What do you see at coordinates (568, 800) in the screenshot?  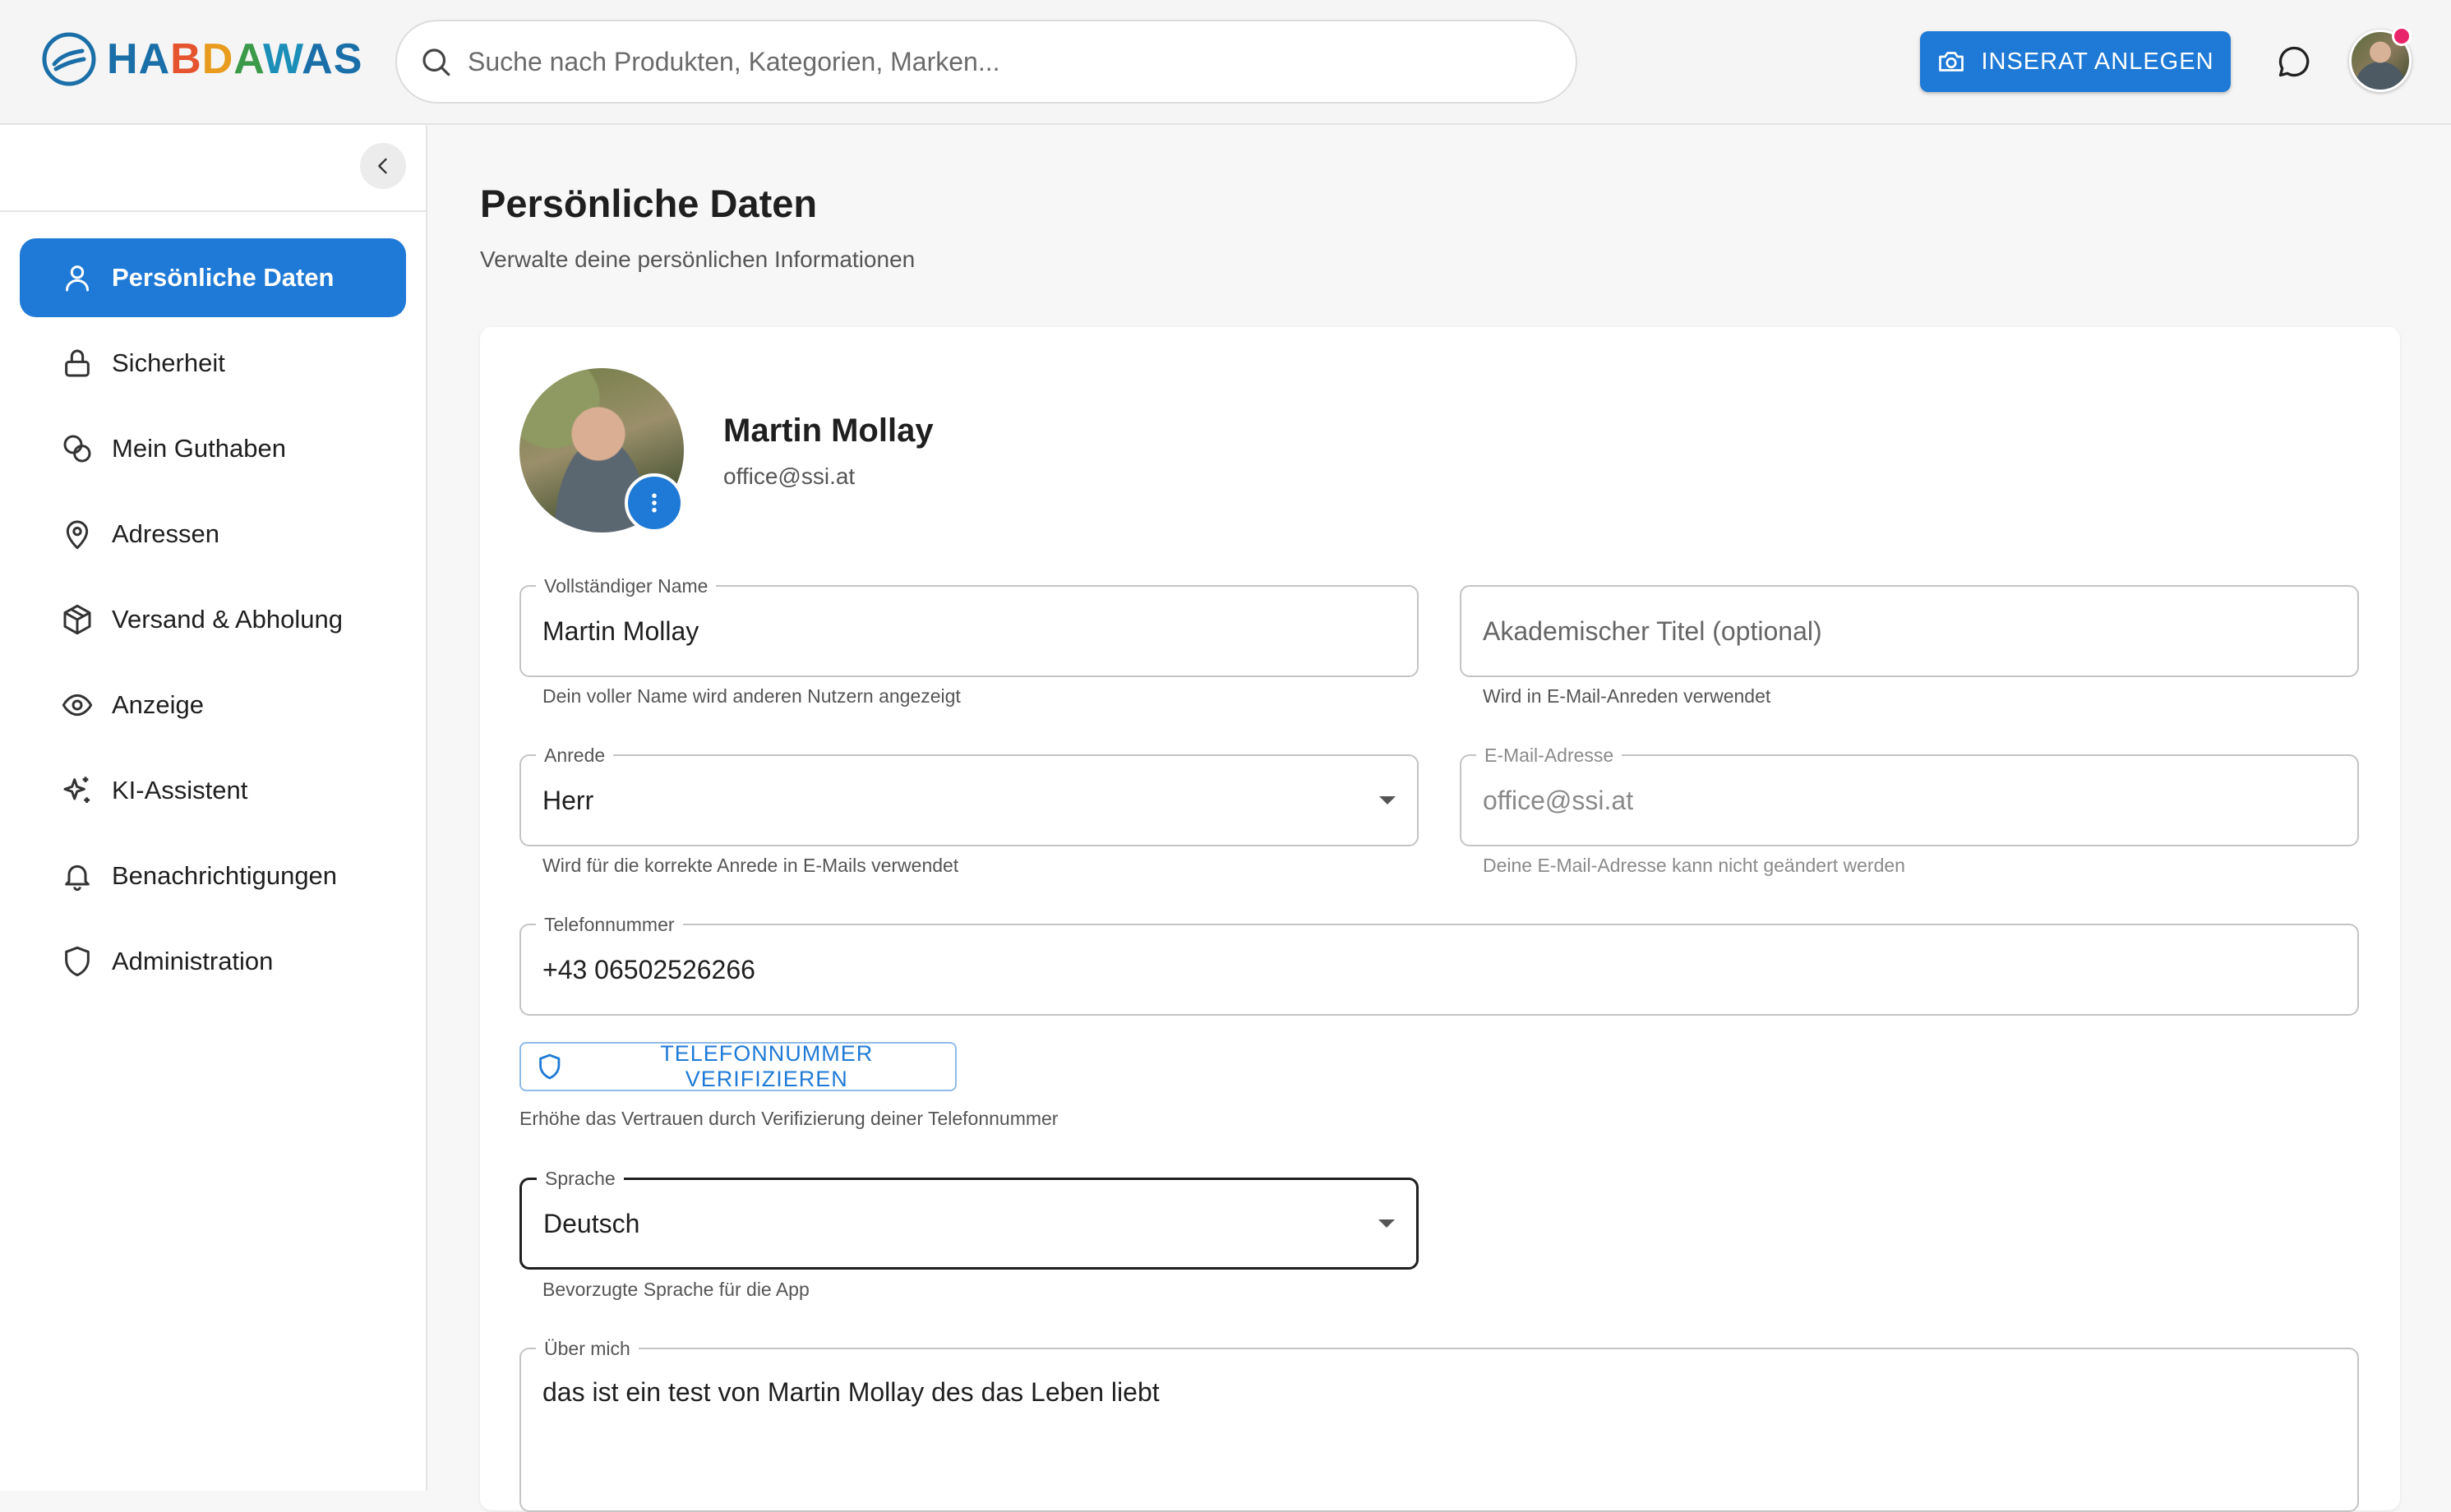 I see `salutation-value: Herr` at bounding box center [568, 800].